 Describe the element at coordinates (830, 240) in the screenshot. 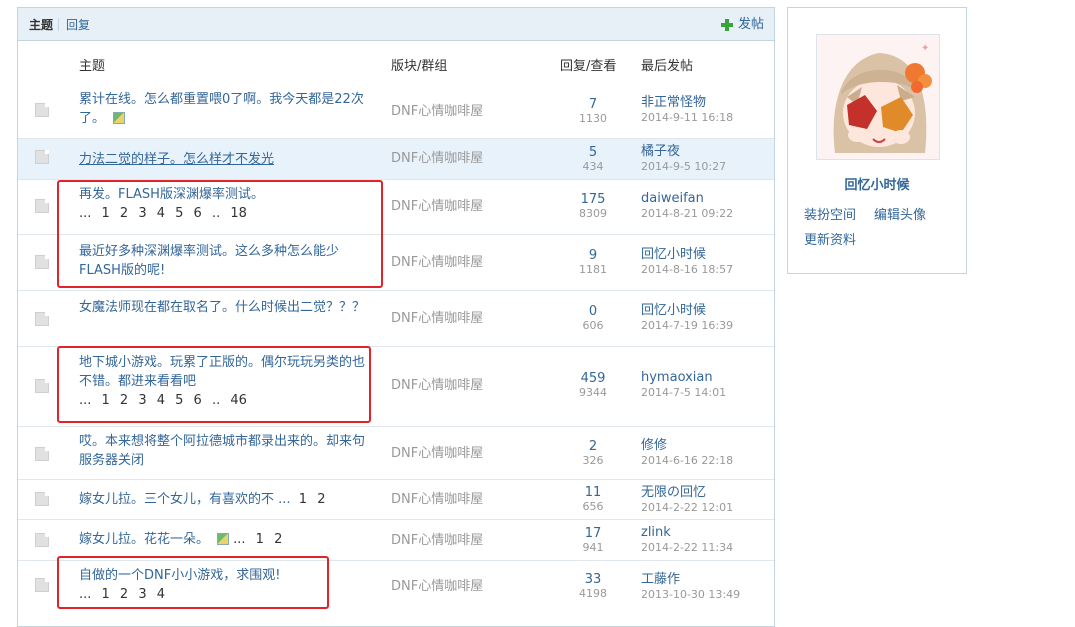

I see `update-profile-link: 更新资料` at that location.